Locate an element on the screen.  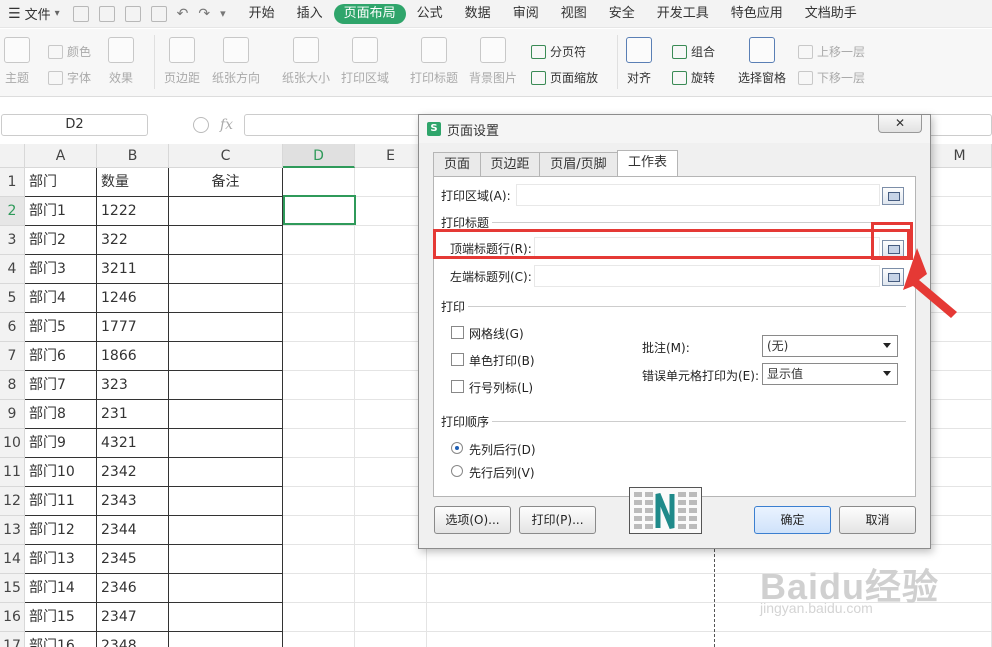
dialog-title-bar: S 页面设置 is located at coordinates (674, 129).